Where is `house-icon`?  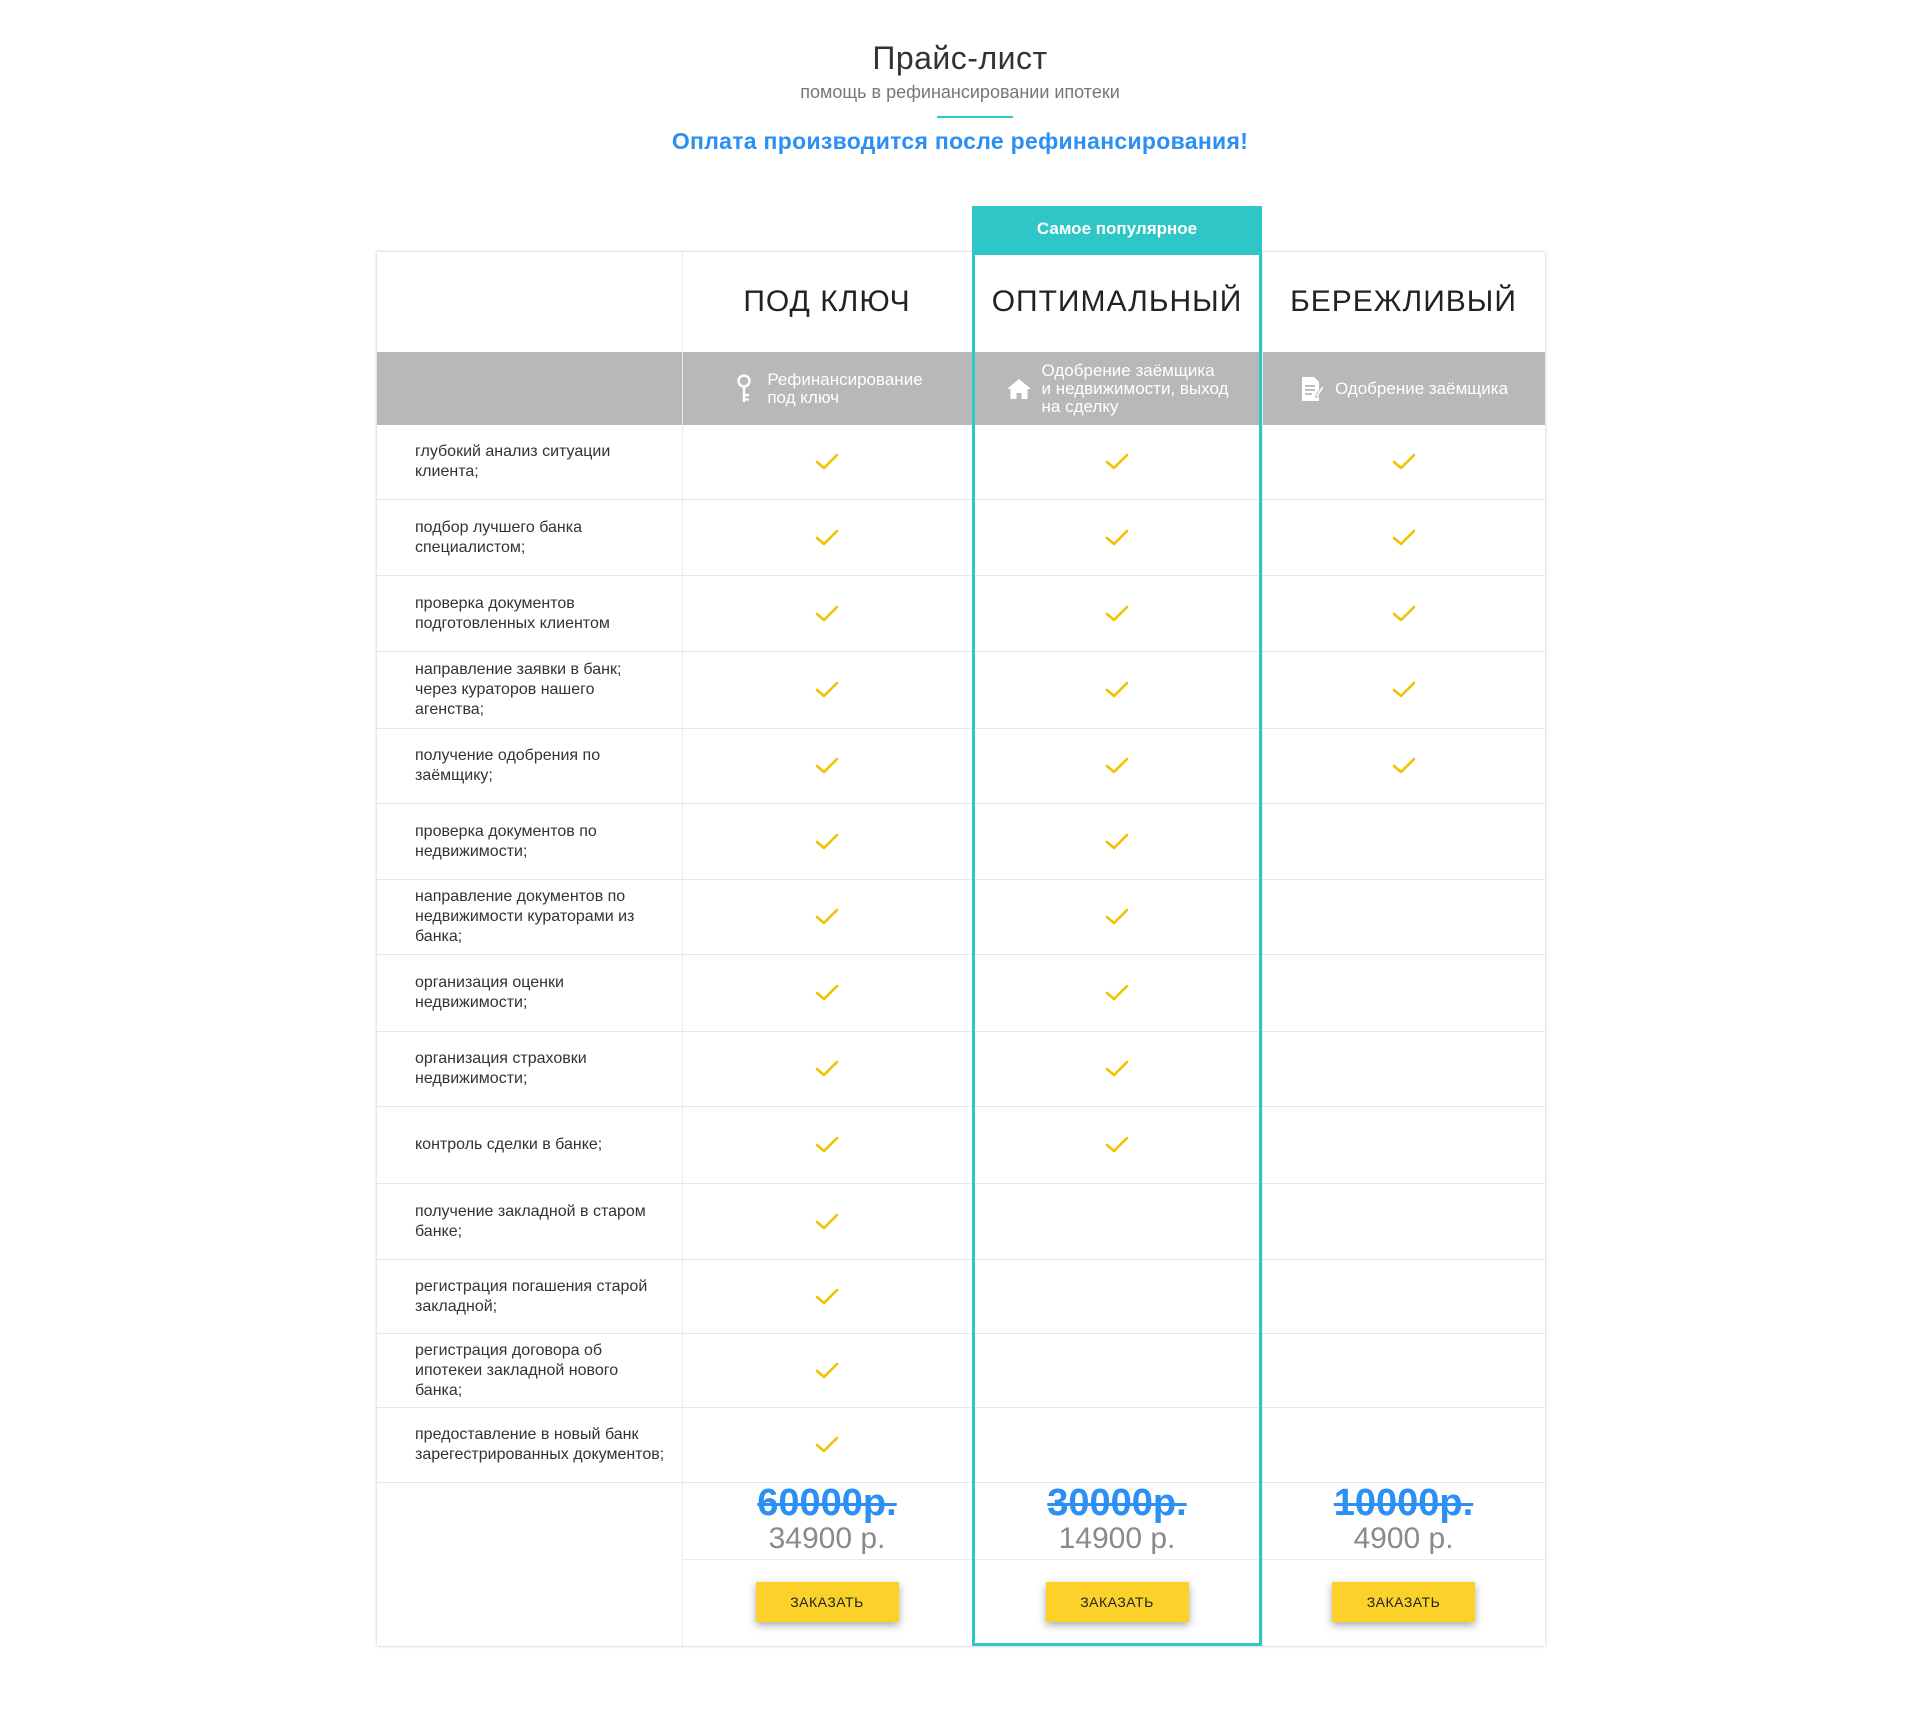 house-icon is located at coordinates (1019, 389).